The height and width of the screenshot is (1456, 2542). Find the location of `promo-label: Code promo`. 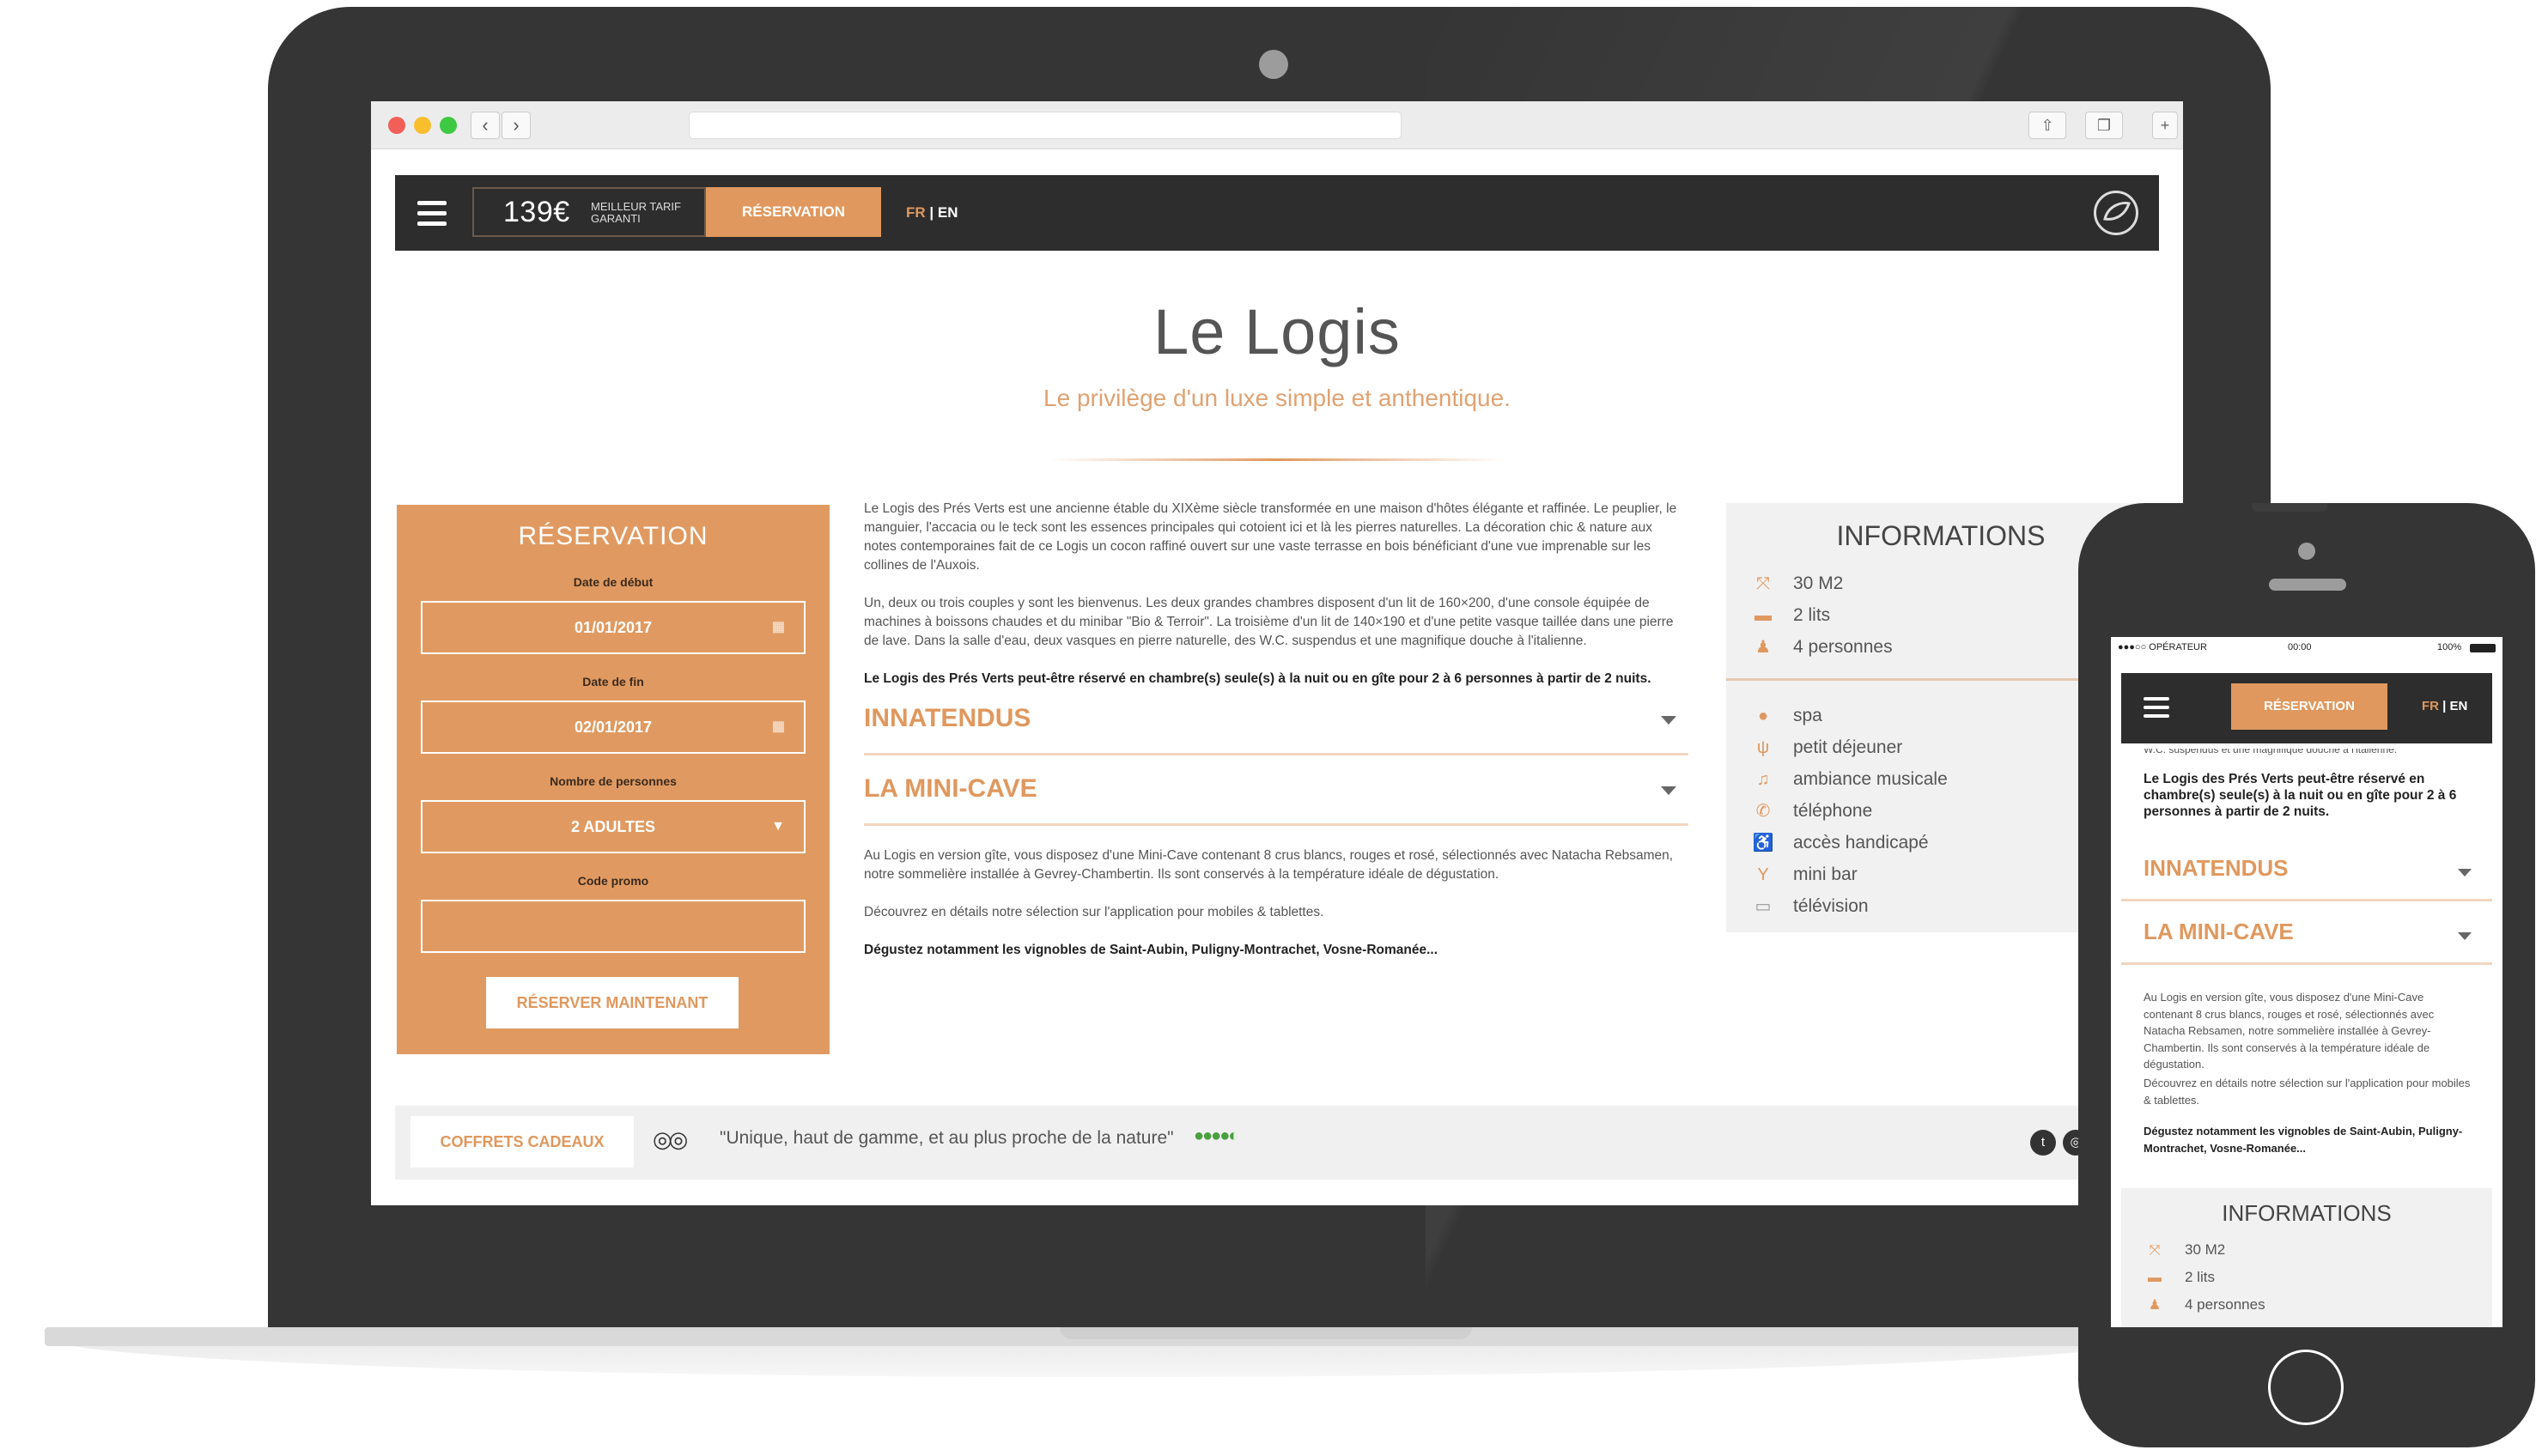

promo-label: Code promo is located at coordinates (613, 881).